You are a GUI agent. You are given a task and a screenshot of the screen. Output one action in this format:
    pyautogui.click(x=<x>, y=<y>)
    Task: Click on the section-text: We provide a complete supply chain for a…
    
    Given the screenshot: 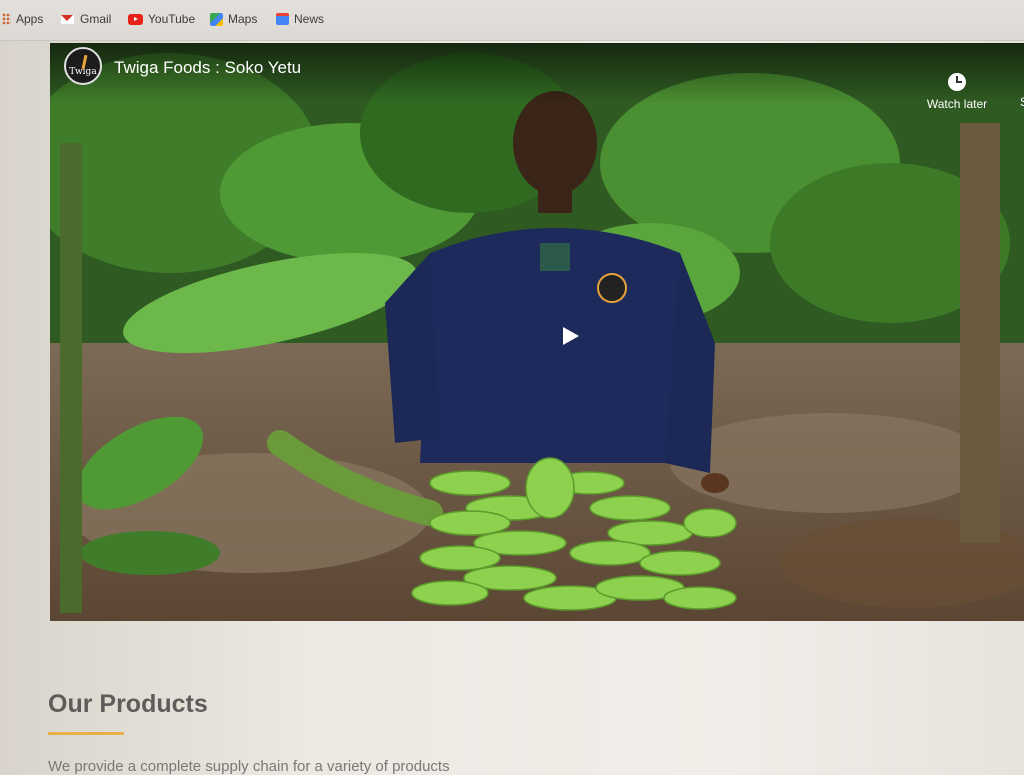 What is the action you would take?
    pyautogui.click(x=249, y=766)
    